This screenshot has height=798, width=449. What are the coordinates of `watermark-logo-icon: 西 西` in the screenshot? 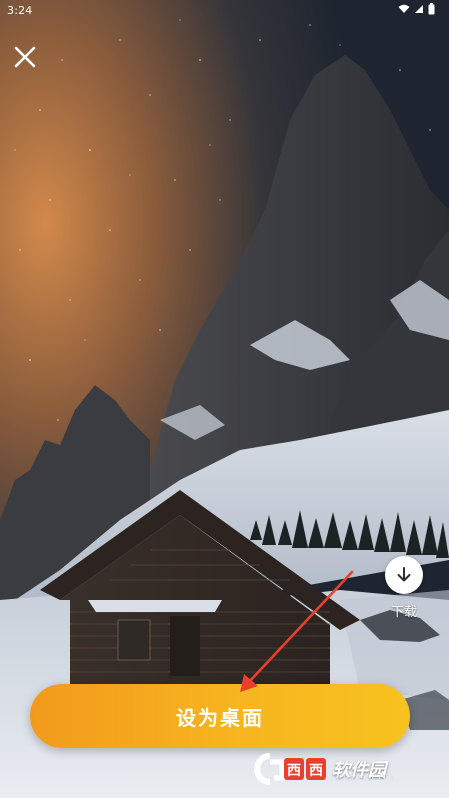 It's located at (290, 769).